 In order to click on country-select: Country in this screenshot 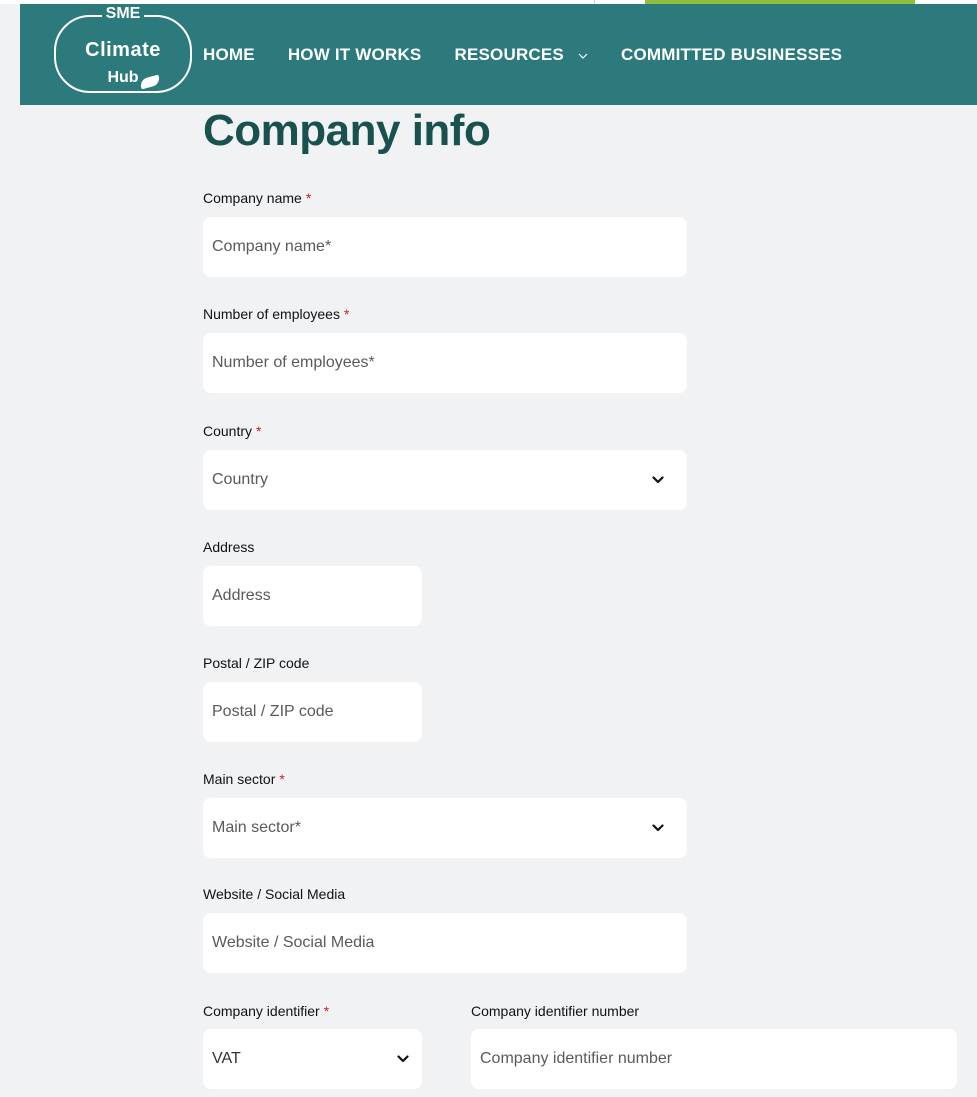, I will do `click(445, 480)`.